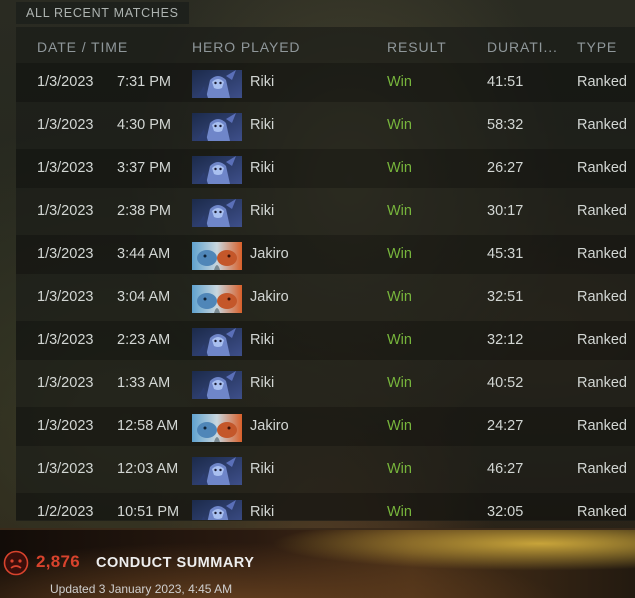 This screenshot has height=598, width=635. What do you see at coordinates (144, 383) in the screenshot?
I see `match-time: 1:33 AM` at bounding box center [144, 383].